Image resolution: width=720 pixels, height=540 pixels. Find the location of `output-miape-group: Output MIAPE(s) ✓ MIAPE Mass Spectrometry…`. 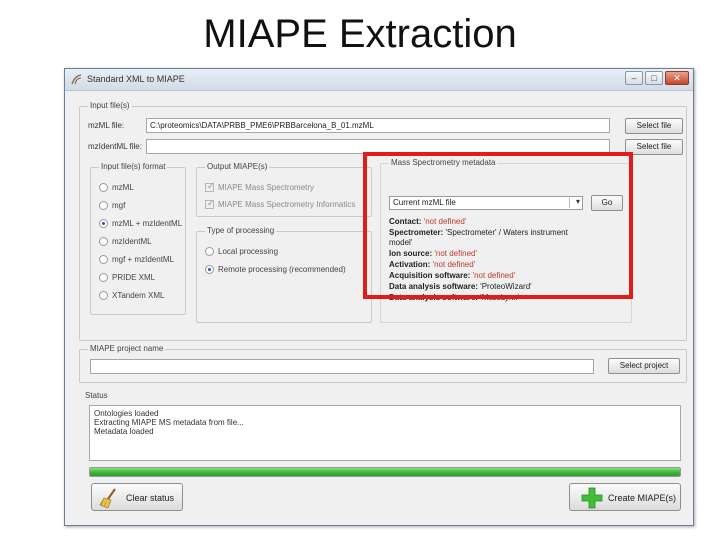

output-miape-group: Output MIAPE(s) ✓ MIAPE Mass Spectrometry… is located at coordinates (284, 189).